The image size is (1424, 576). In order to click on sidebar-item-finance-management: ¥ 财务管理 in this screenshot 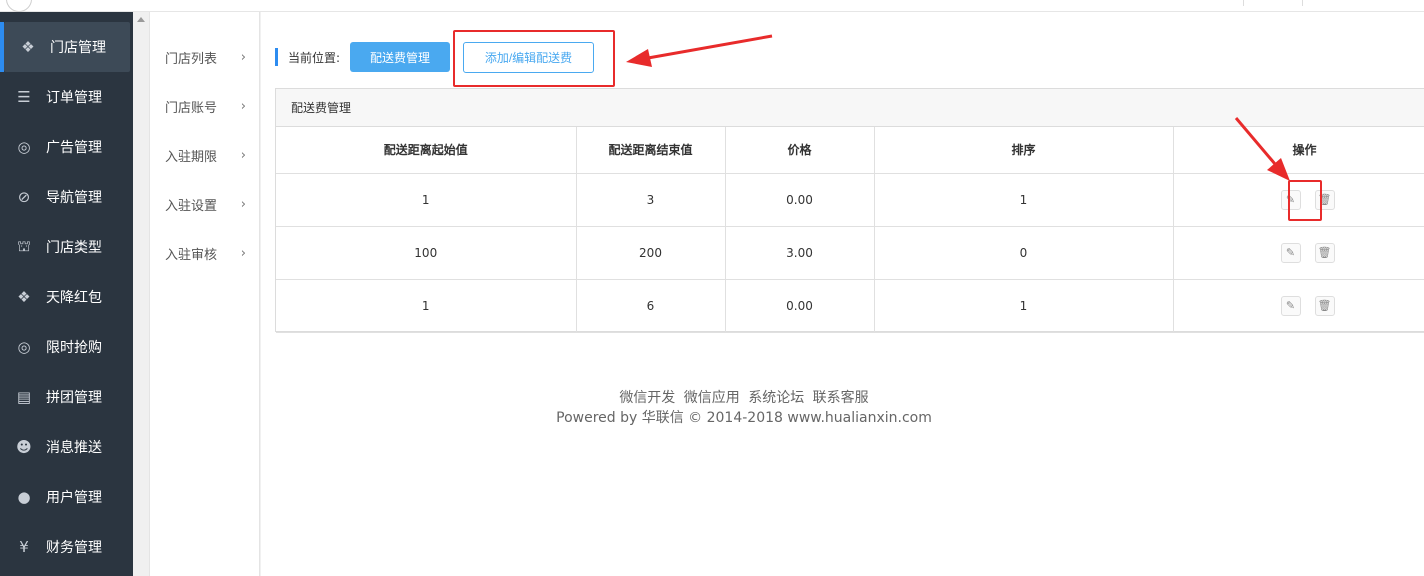, I will do `click(66, 547)`.